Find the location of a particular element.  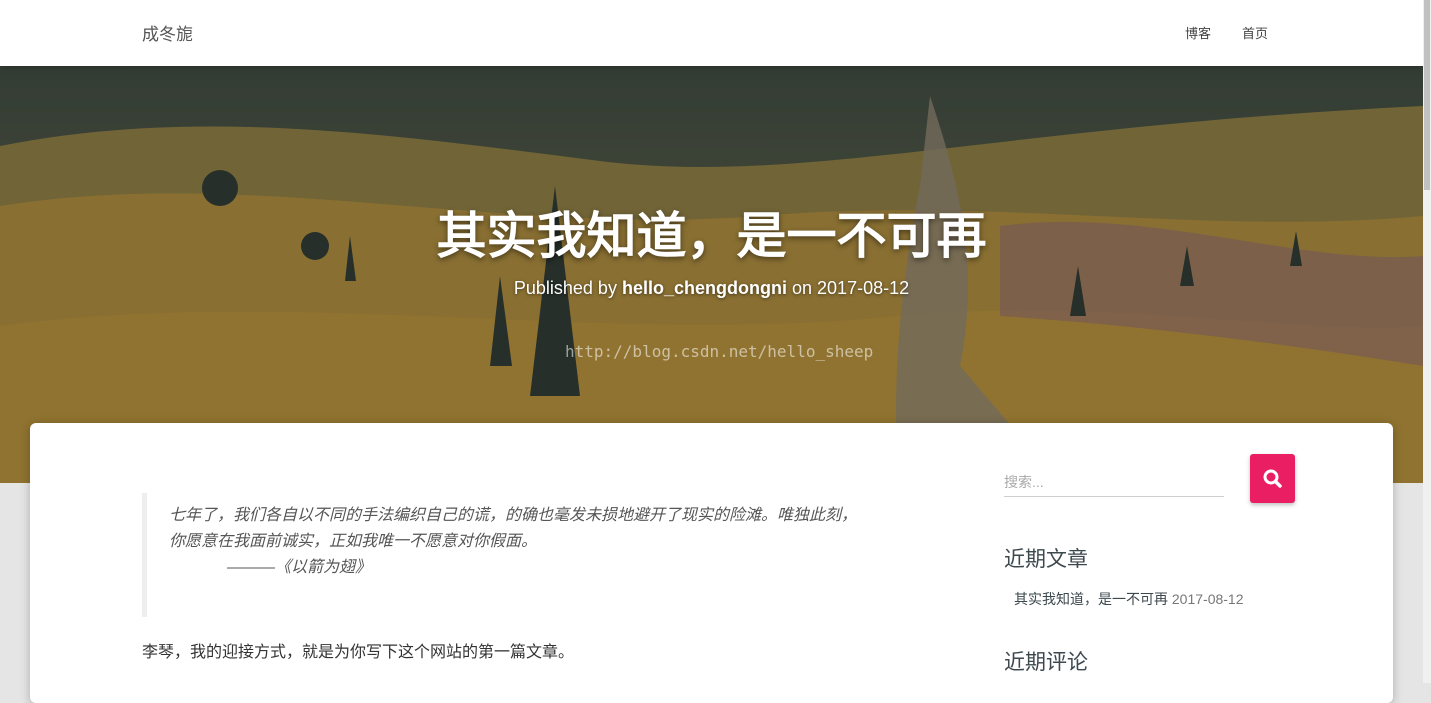

nav-link-home: 首页 is located at coordinates (1255, 32).